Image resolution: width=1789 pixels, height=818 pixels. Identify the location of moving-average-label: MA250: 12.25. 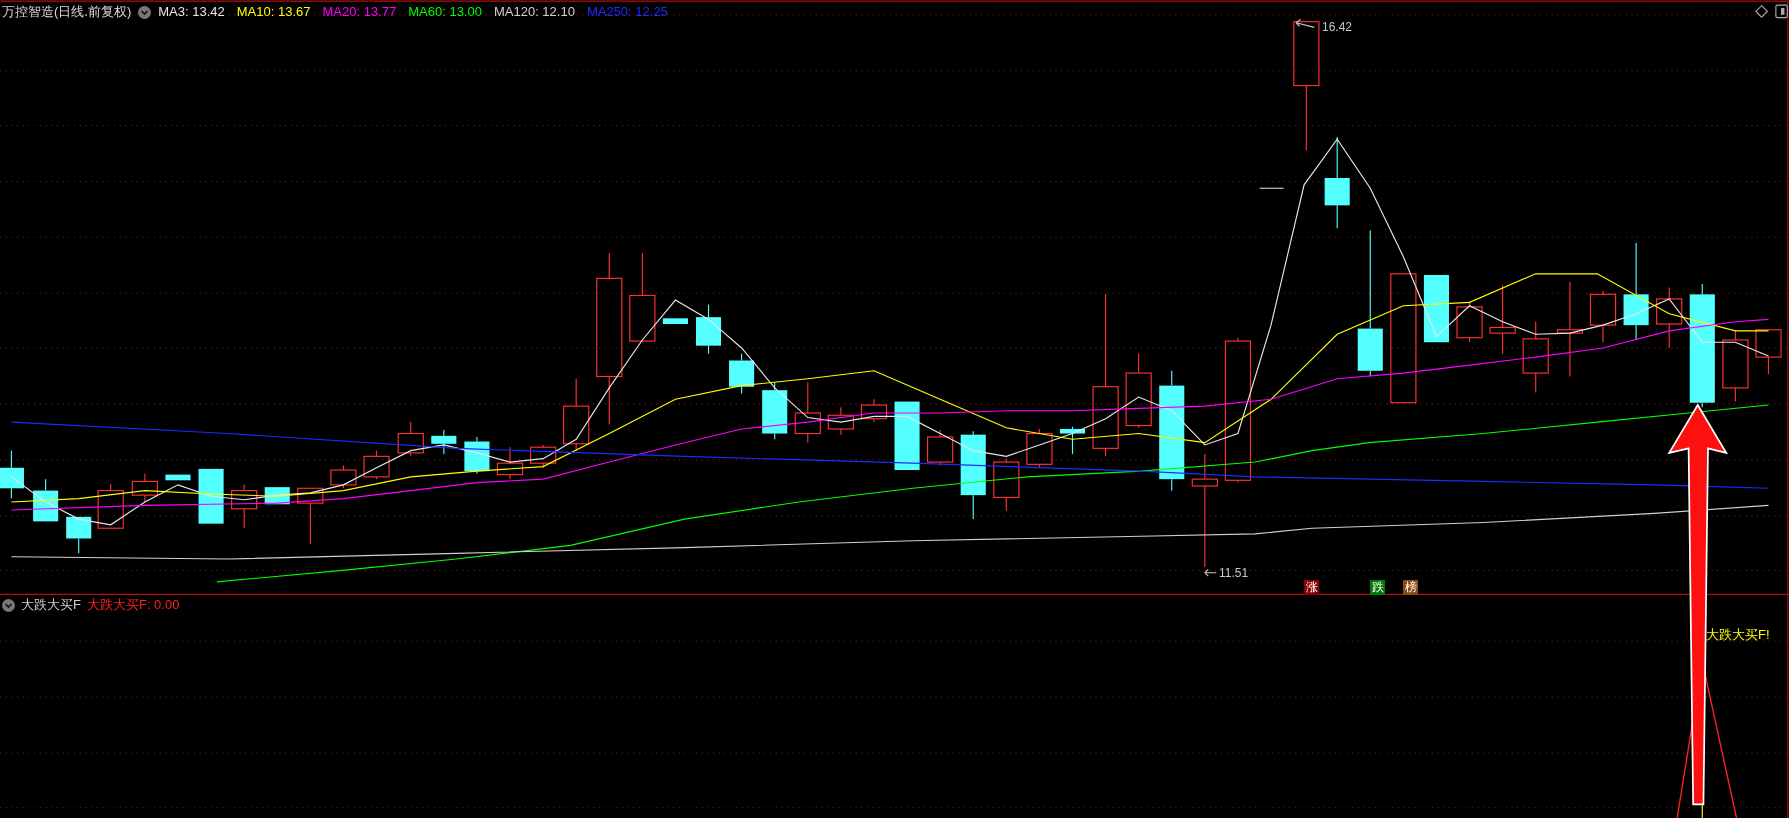
(627, 12).